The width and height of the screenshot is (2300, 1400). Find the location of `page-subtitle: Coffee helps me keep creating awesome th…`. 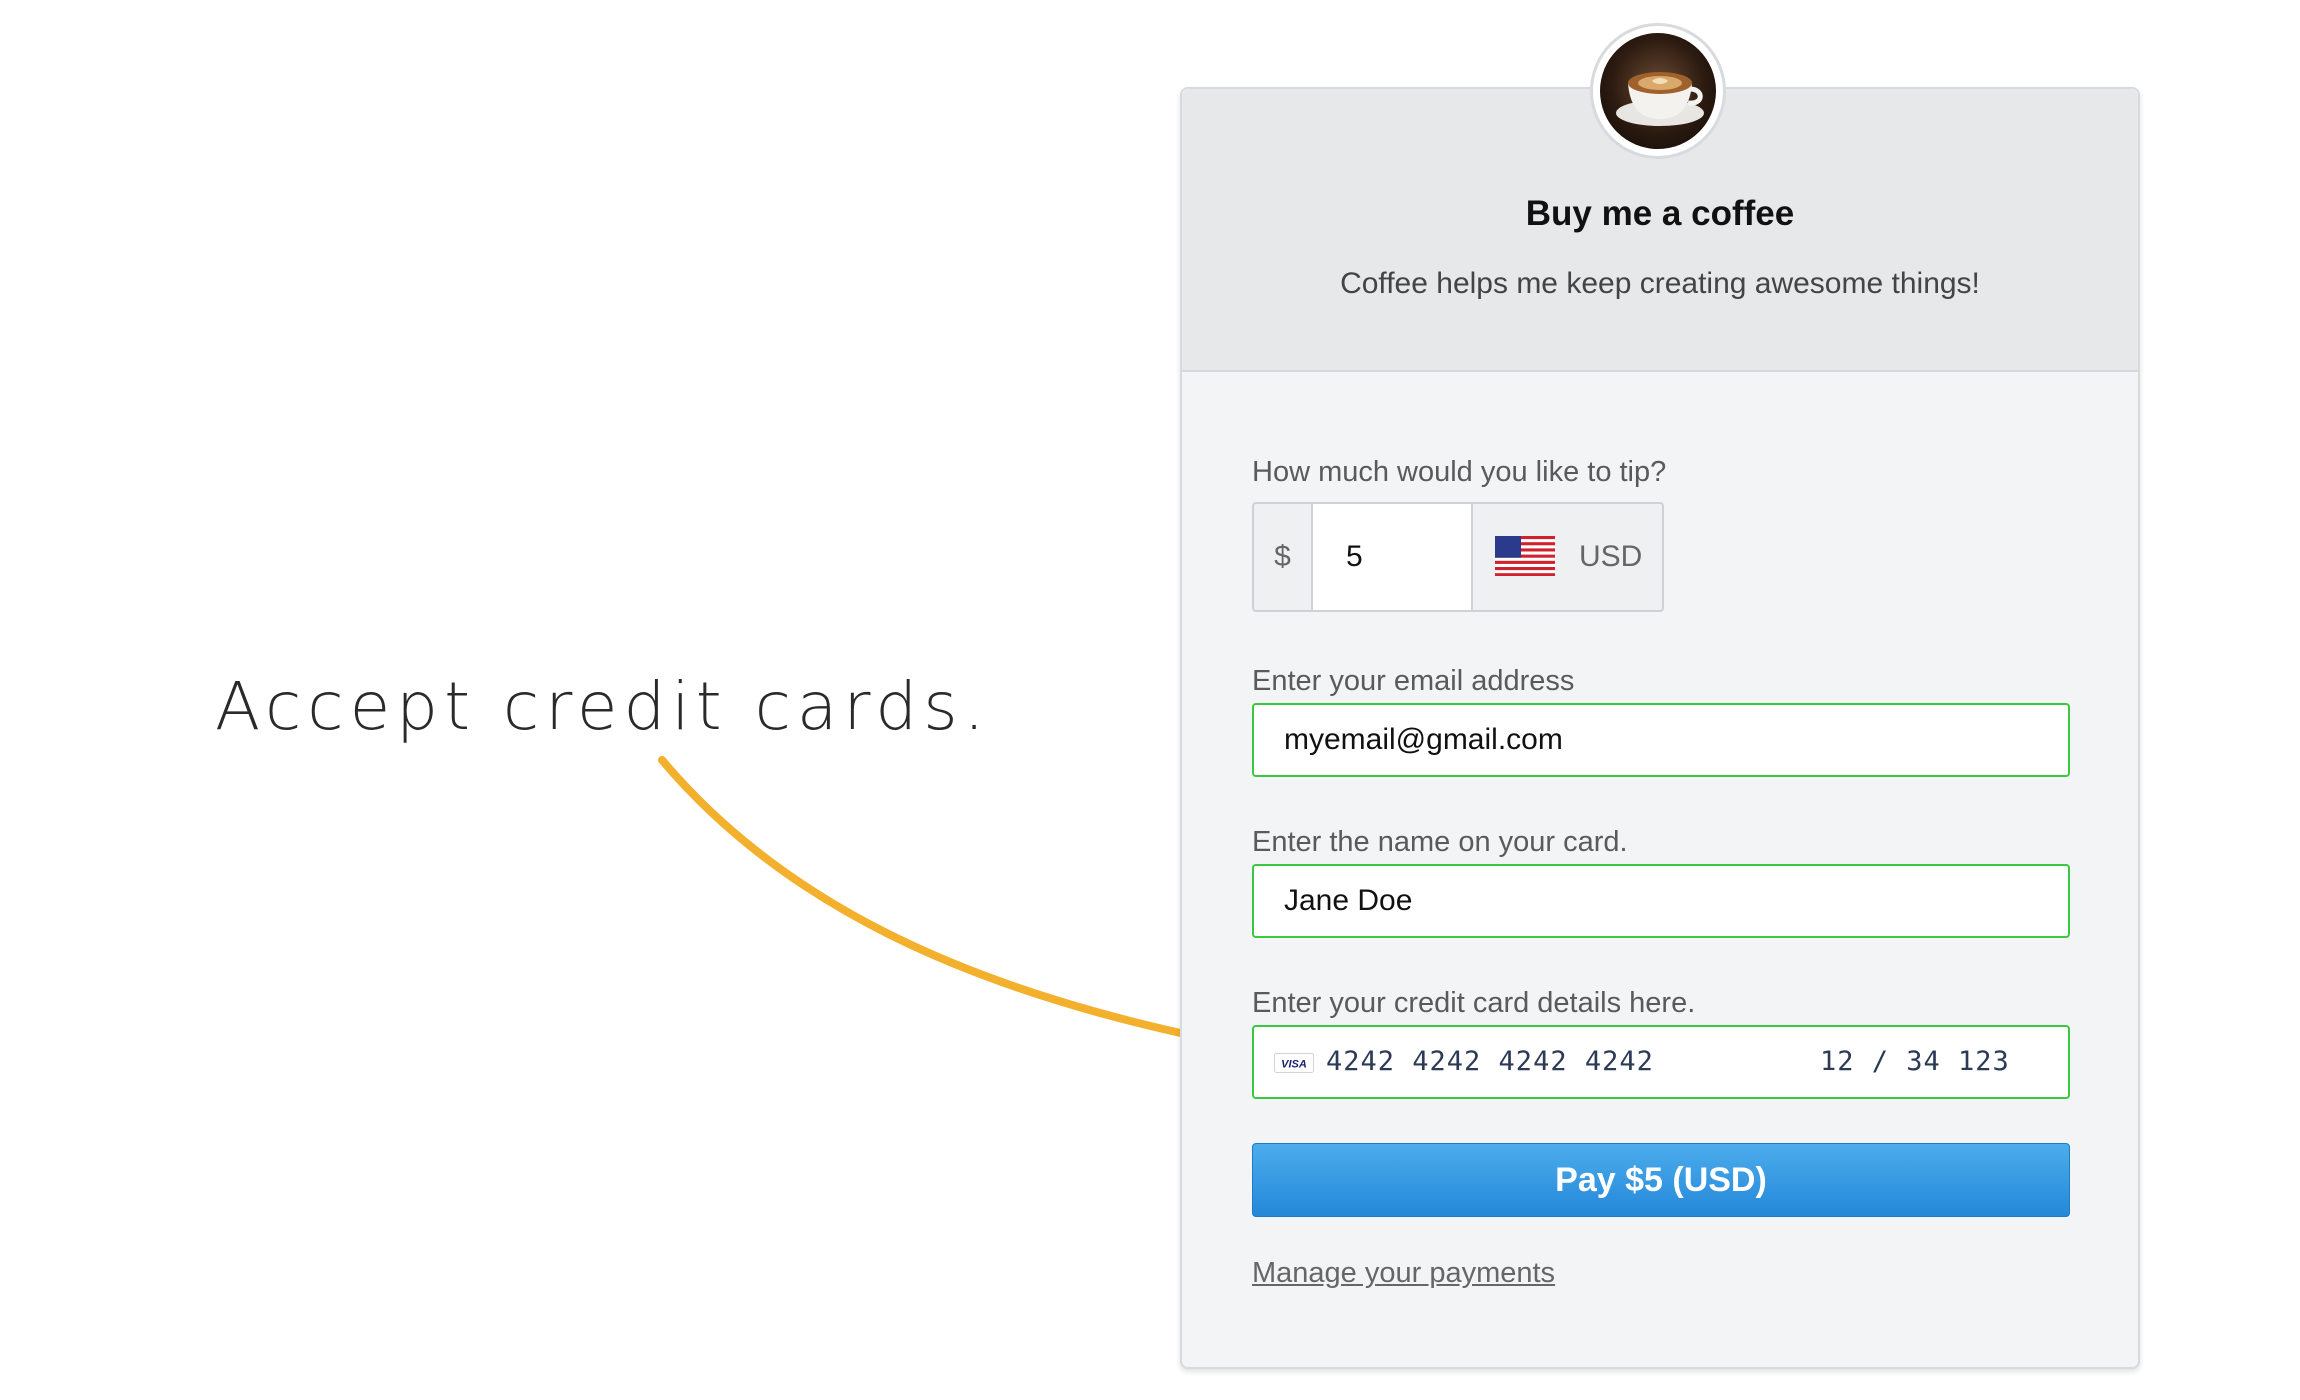

page-subtitle: Coffee helps me keep creating awesome th… is located at coordinates (1660, 283).